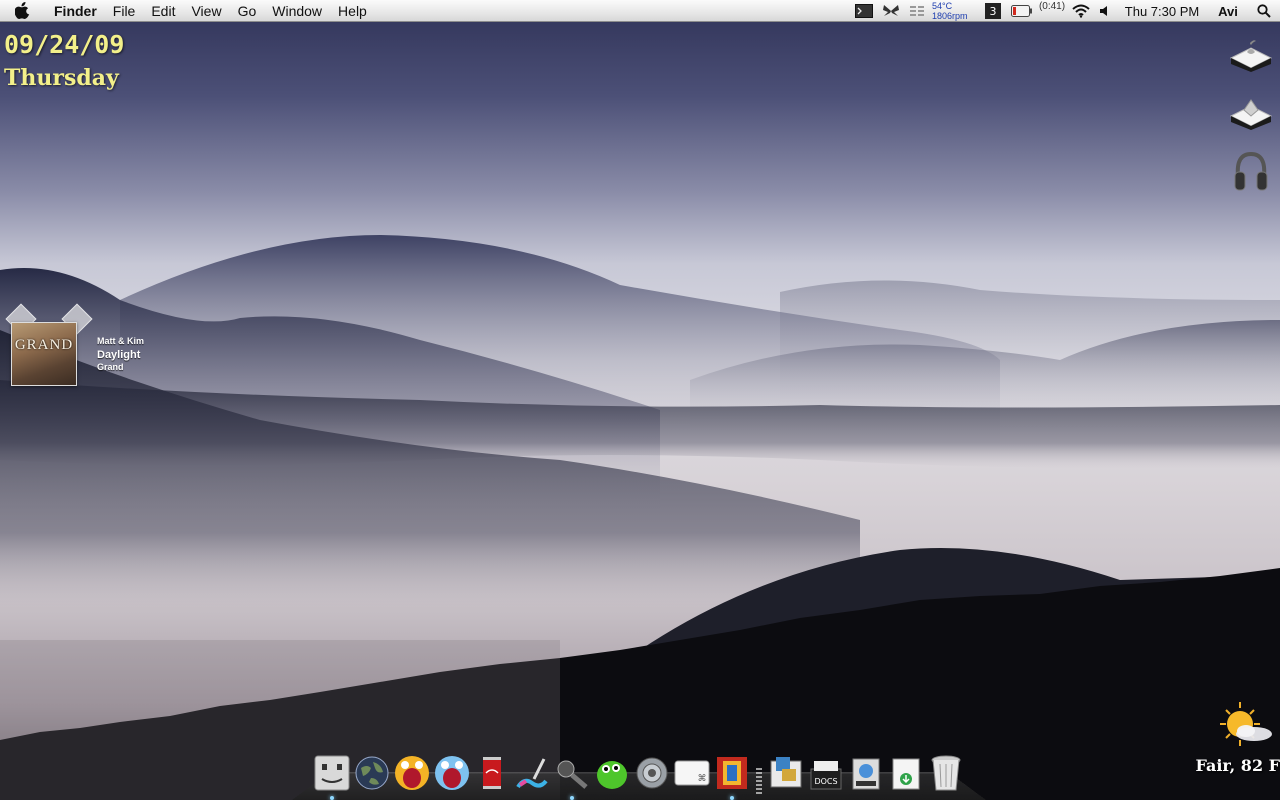 Image resolution: width=1280 pixels, height=800 pixels. Describe the element at coordinates (163, 11) in the screenshot. I see `menu-edit: Edit` at that location.